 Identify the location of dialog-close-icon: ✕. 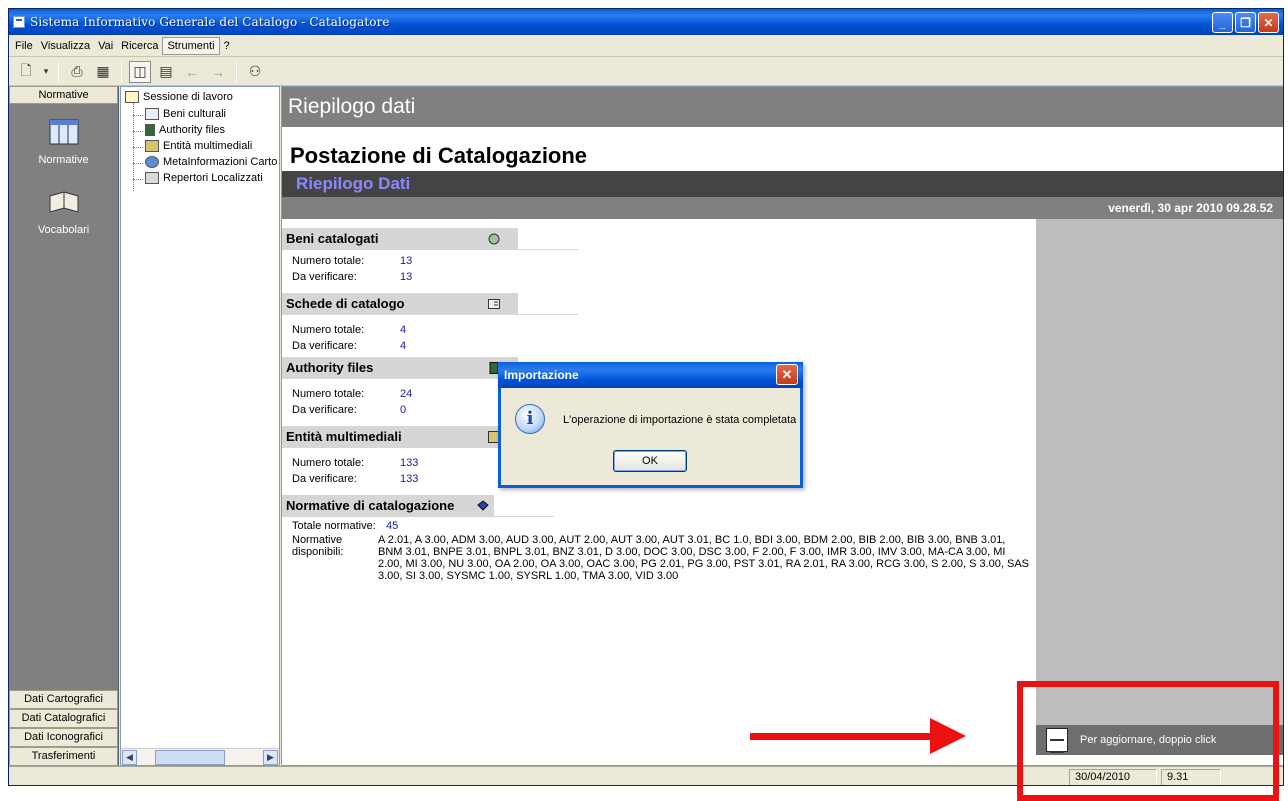
(787, 374).